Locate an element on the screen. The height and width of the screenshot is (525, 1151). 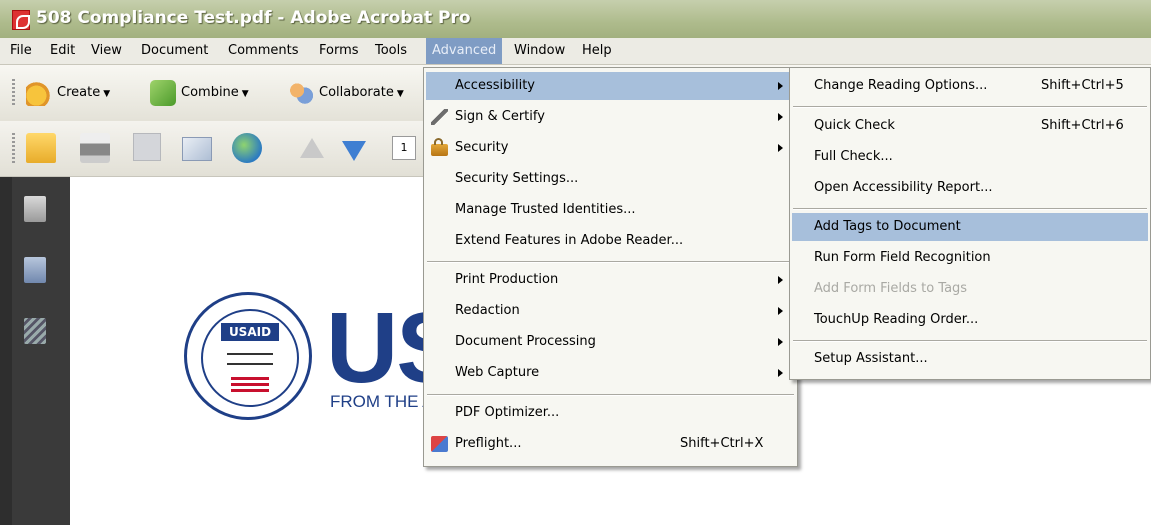
usaid-seal-logo: USAID is located at coordinates (248, 356).